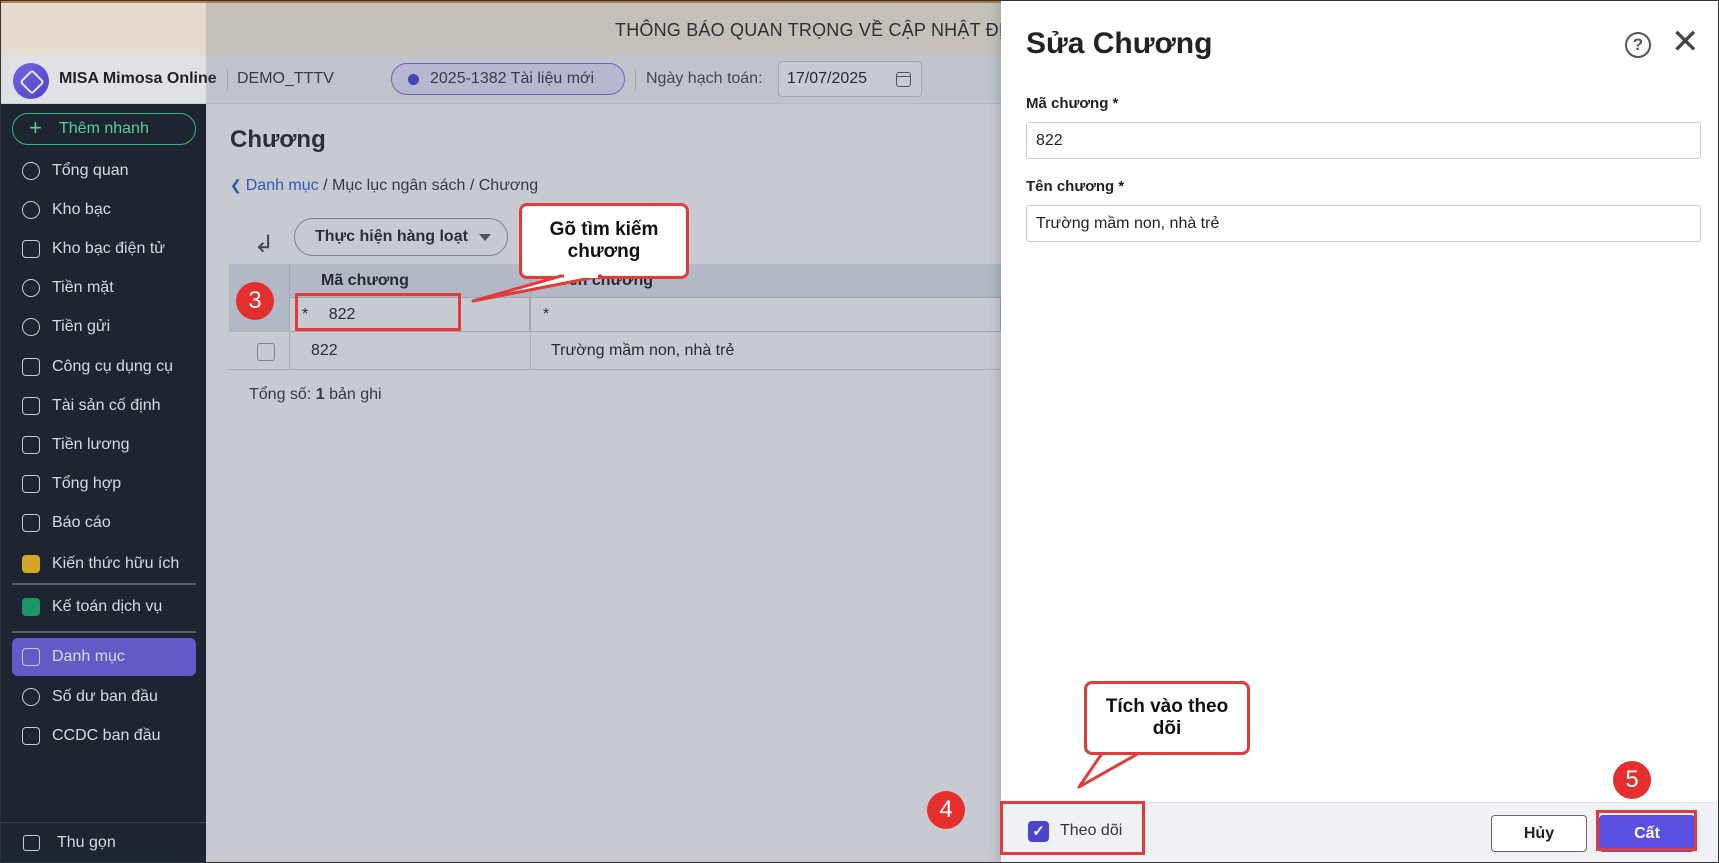  What do you see at coordinates (1646, 830) in the screenshot?
I see `annotation-box-save` at bounding box center [1646, 830].